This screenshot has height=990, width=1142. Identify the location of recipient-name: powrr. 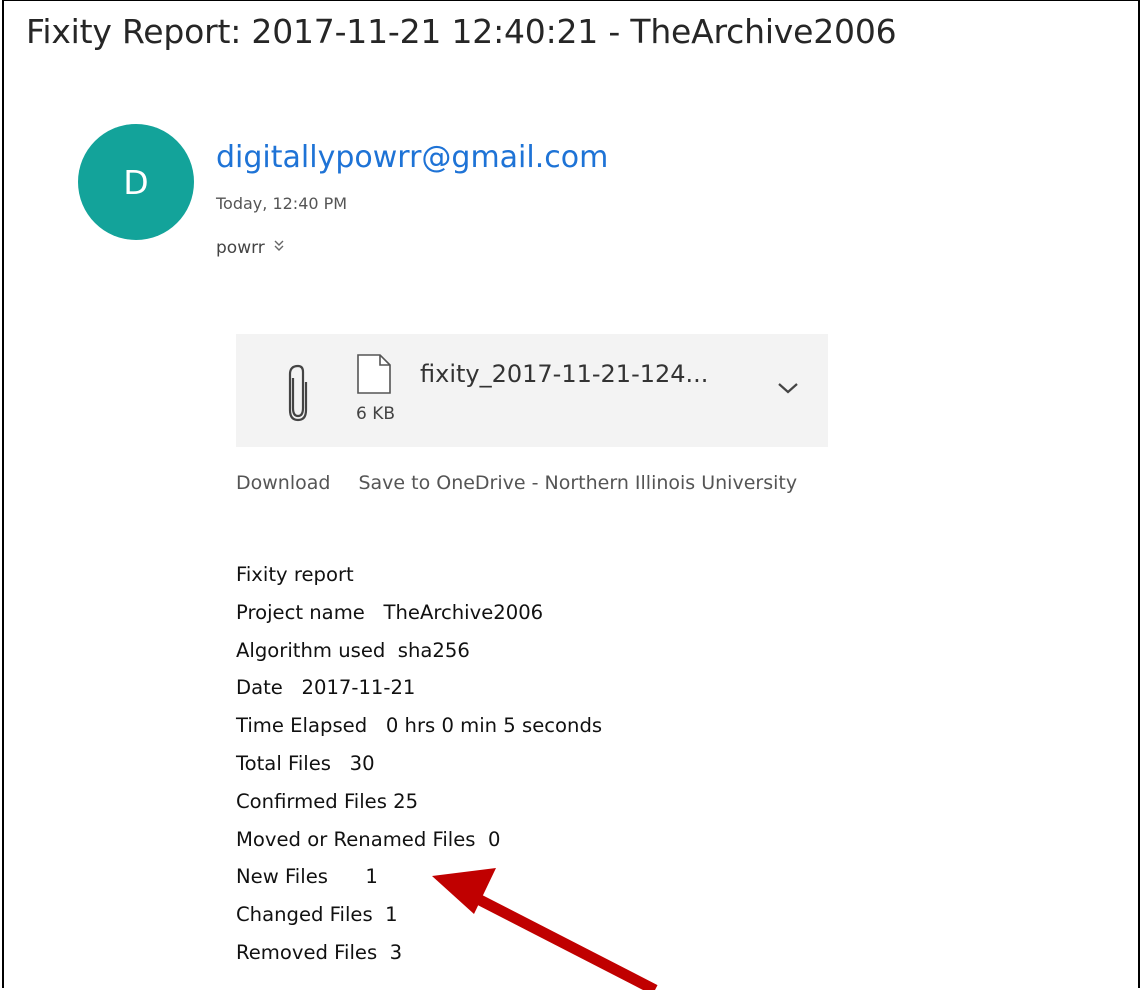
(240, 248).